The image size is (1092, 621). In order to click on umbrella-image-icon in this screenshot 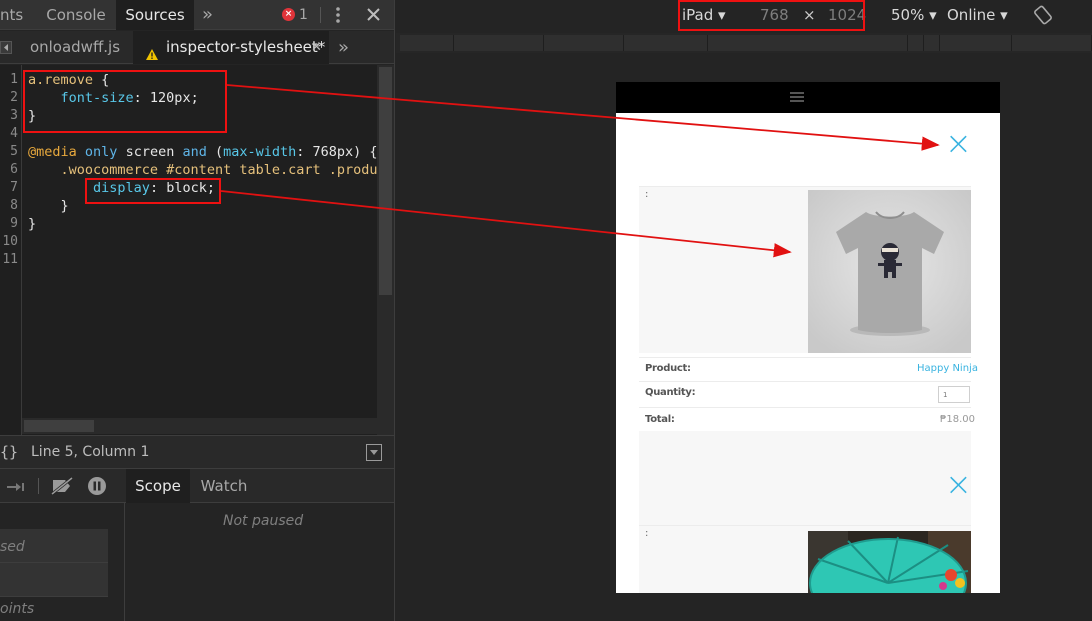, I will do `click(889, 562)`.